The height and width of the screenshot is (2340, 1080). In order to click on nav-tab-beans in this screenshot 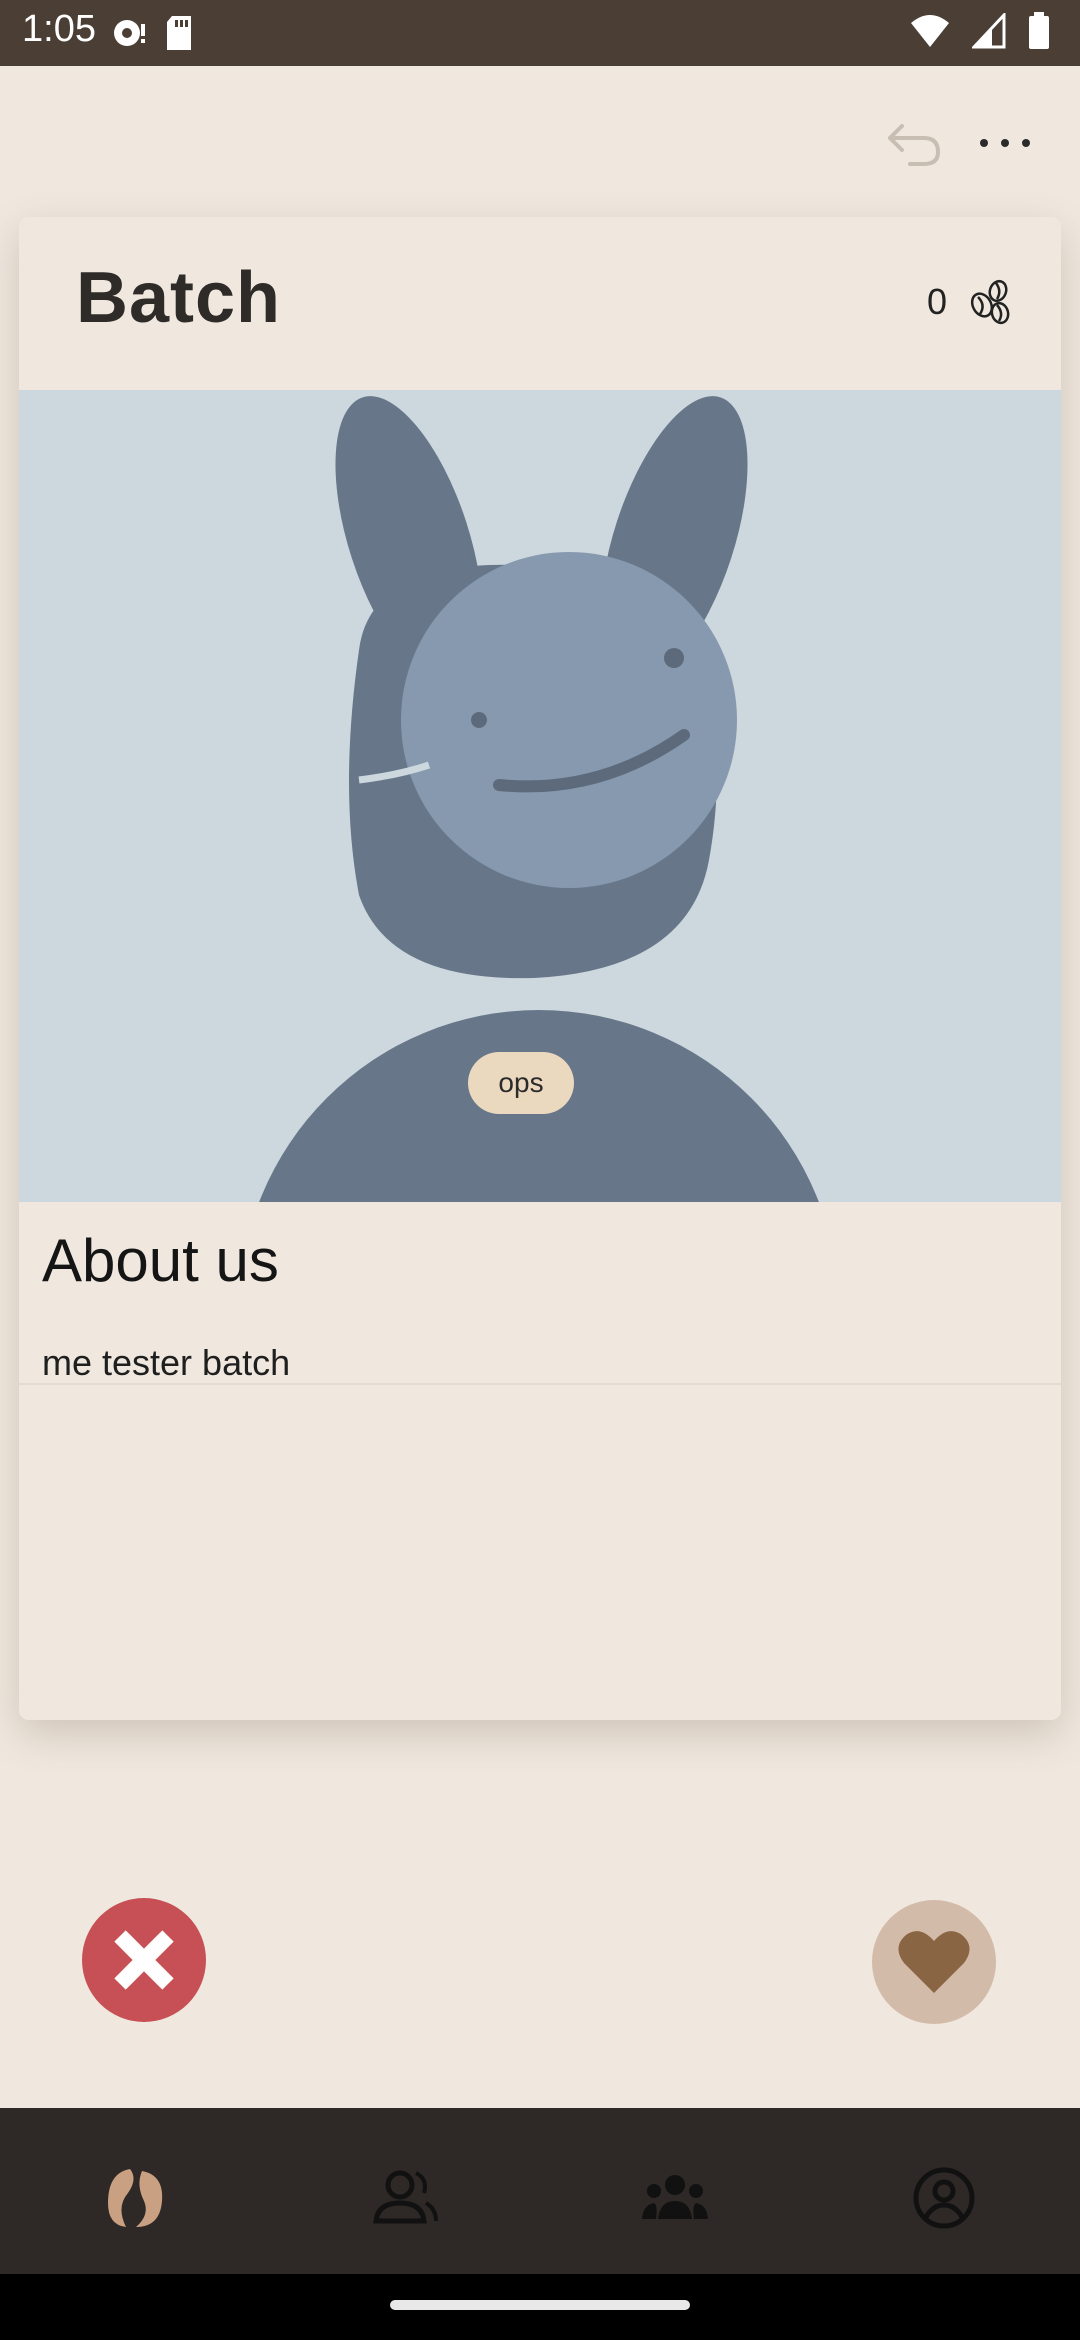, I will do `click(135, 2198)`.